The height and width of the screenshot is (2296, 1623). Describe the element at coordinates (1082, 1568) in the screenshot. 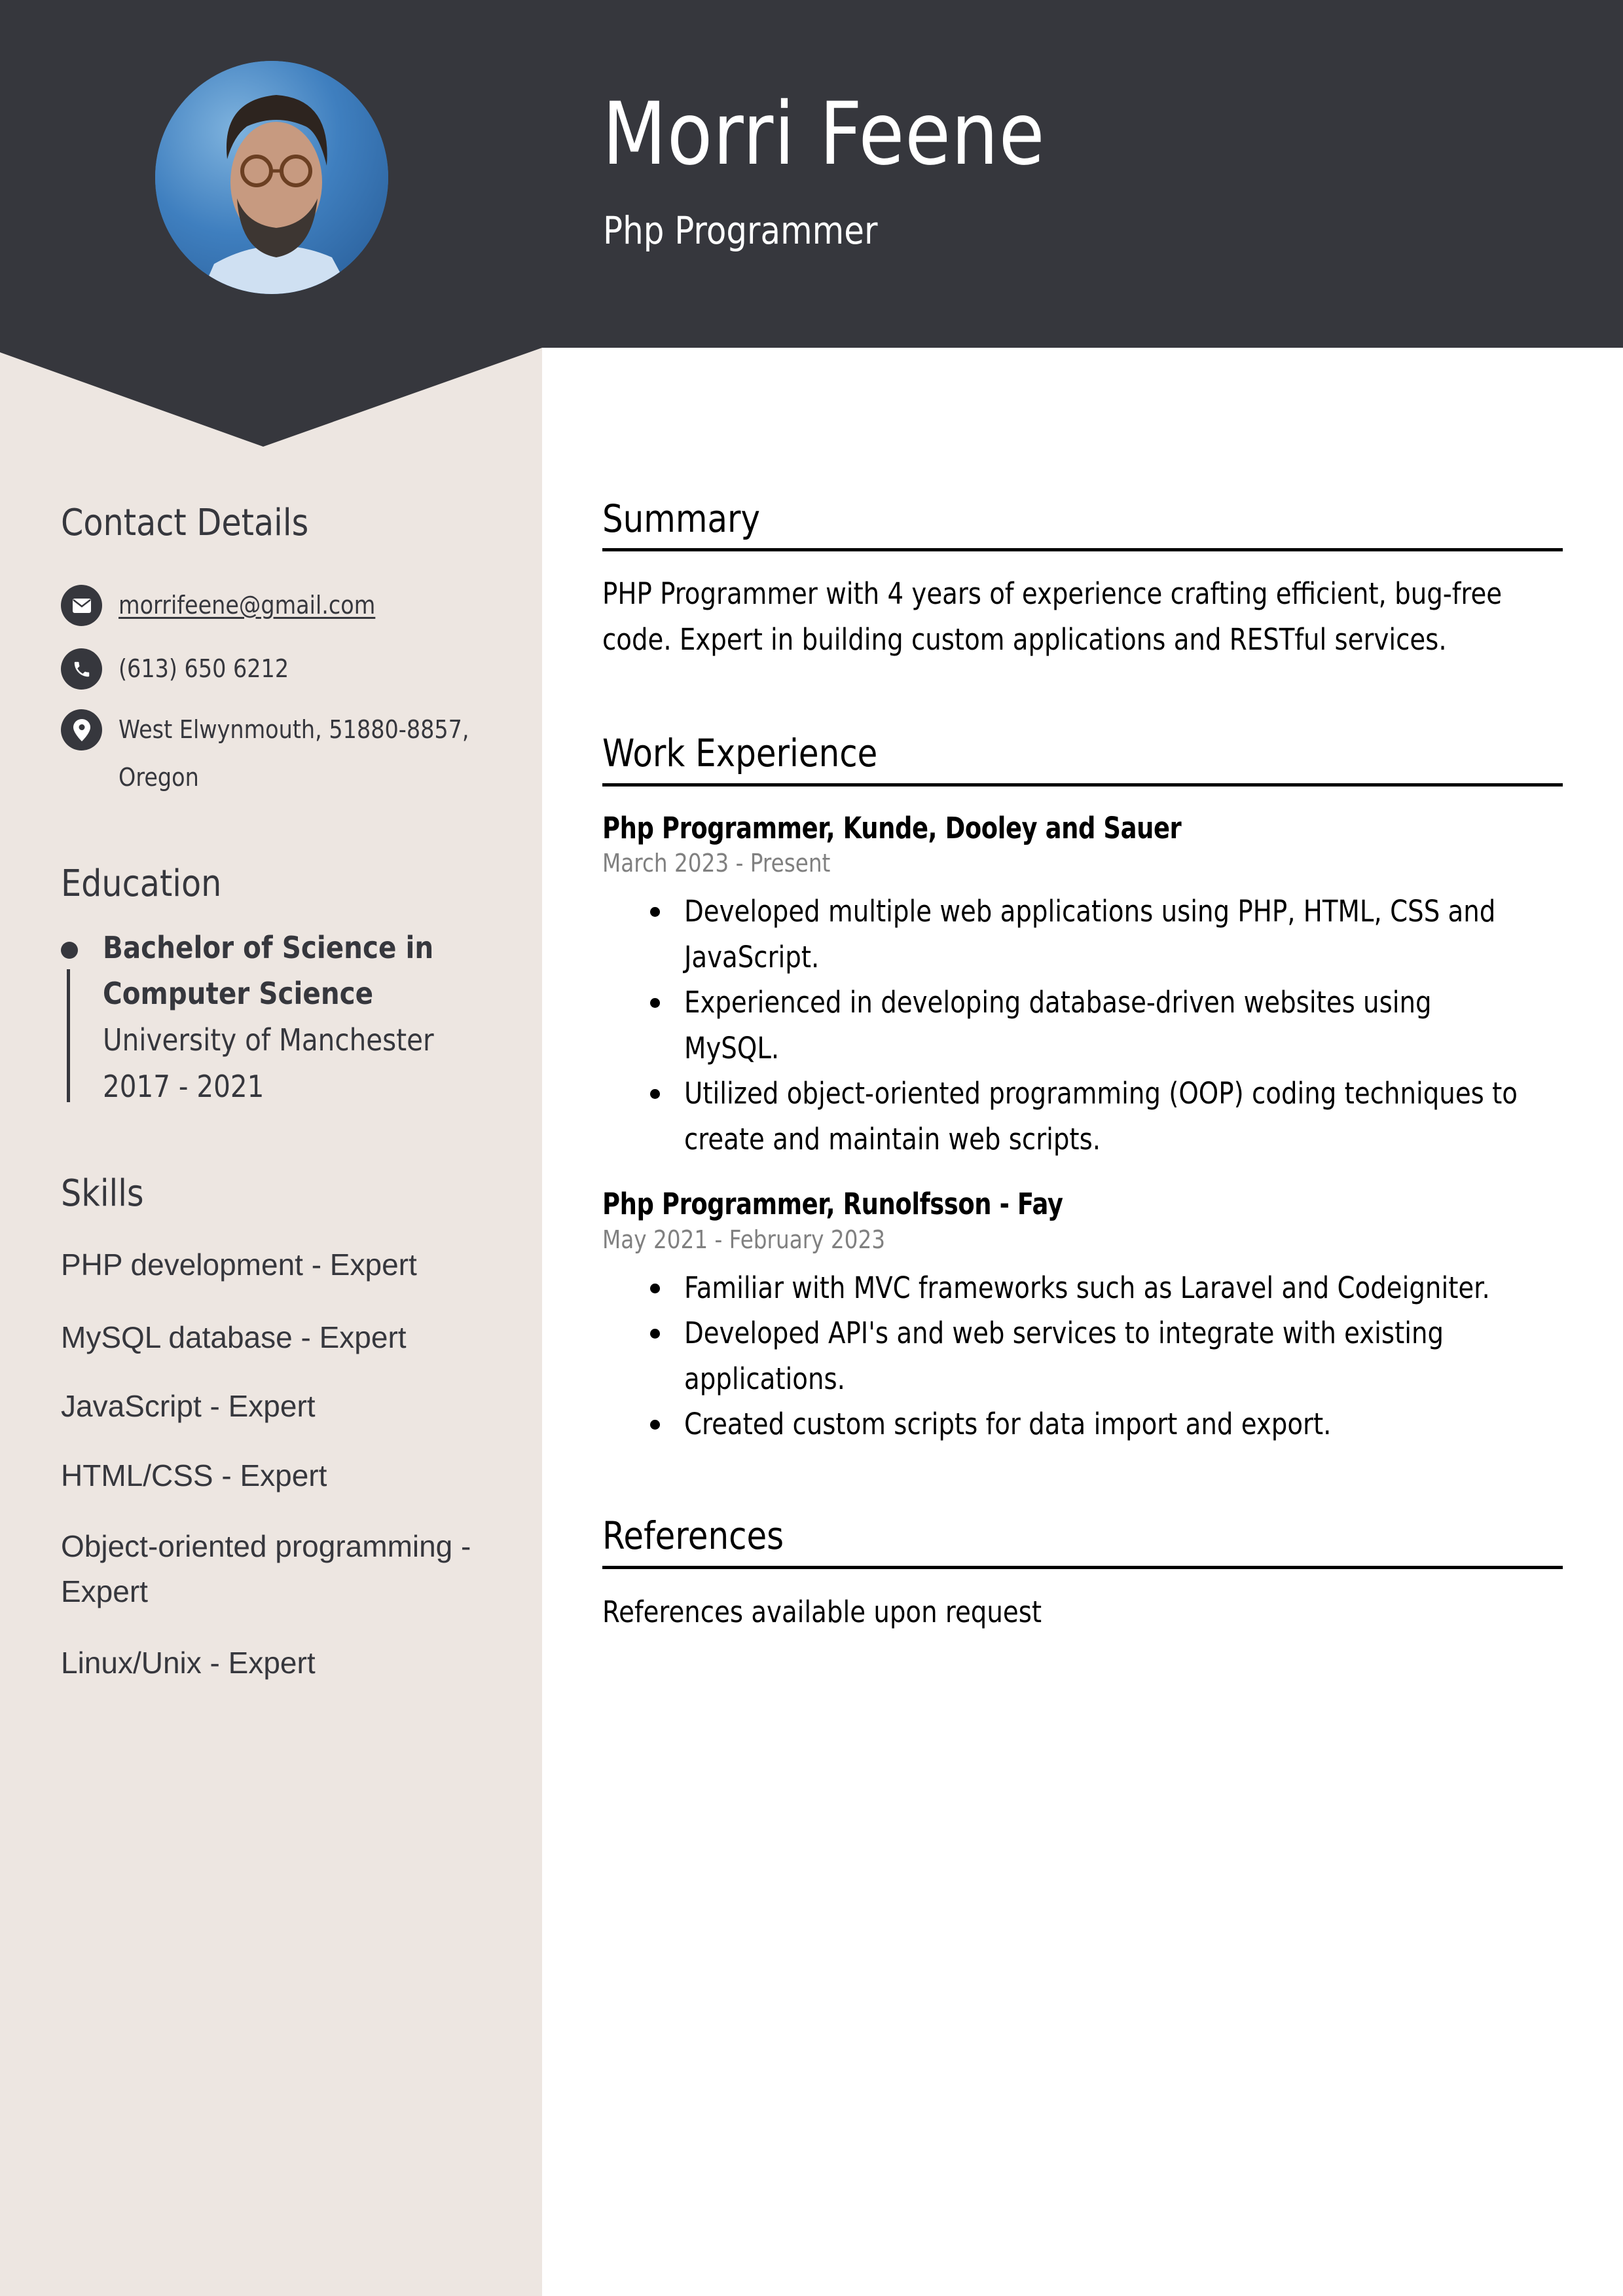

I see `references-divider` at that location.